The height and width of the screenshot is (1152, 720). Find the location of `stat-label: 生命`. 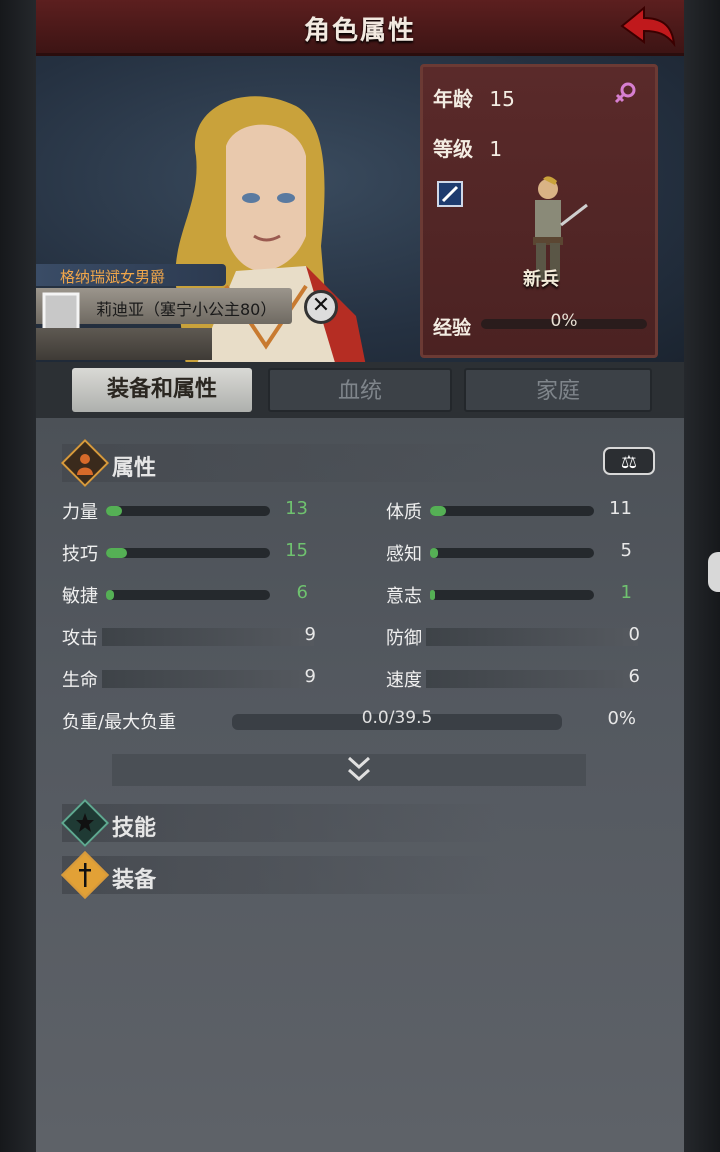

stat-label: 生命 is located at coordinates (80, 680).